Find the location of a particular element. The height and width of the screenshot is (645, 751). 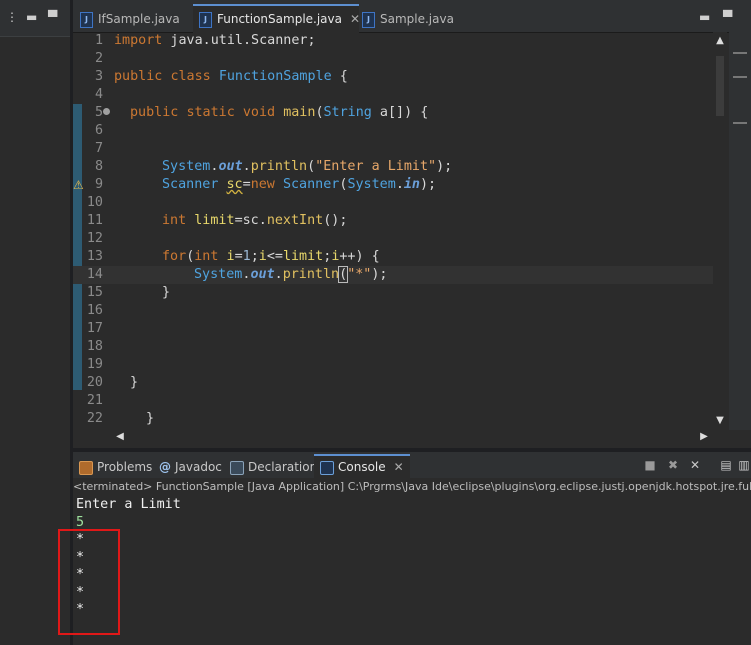

terminate-icon: ■ is located at coordinates (650, 465).